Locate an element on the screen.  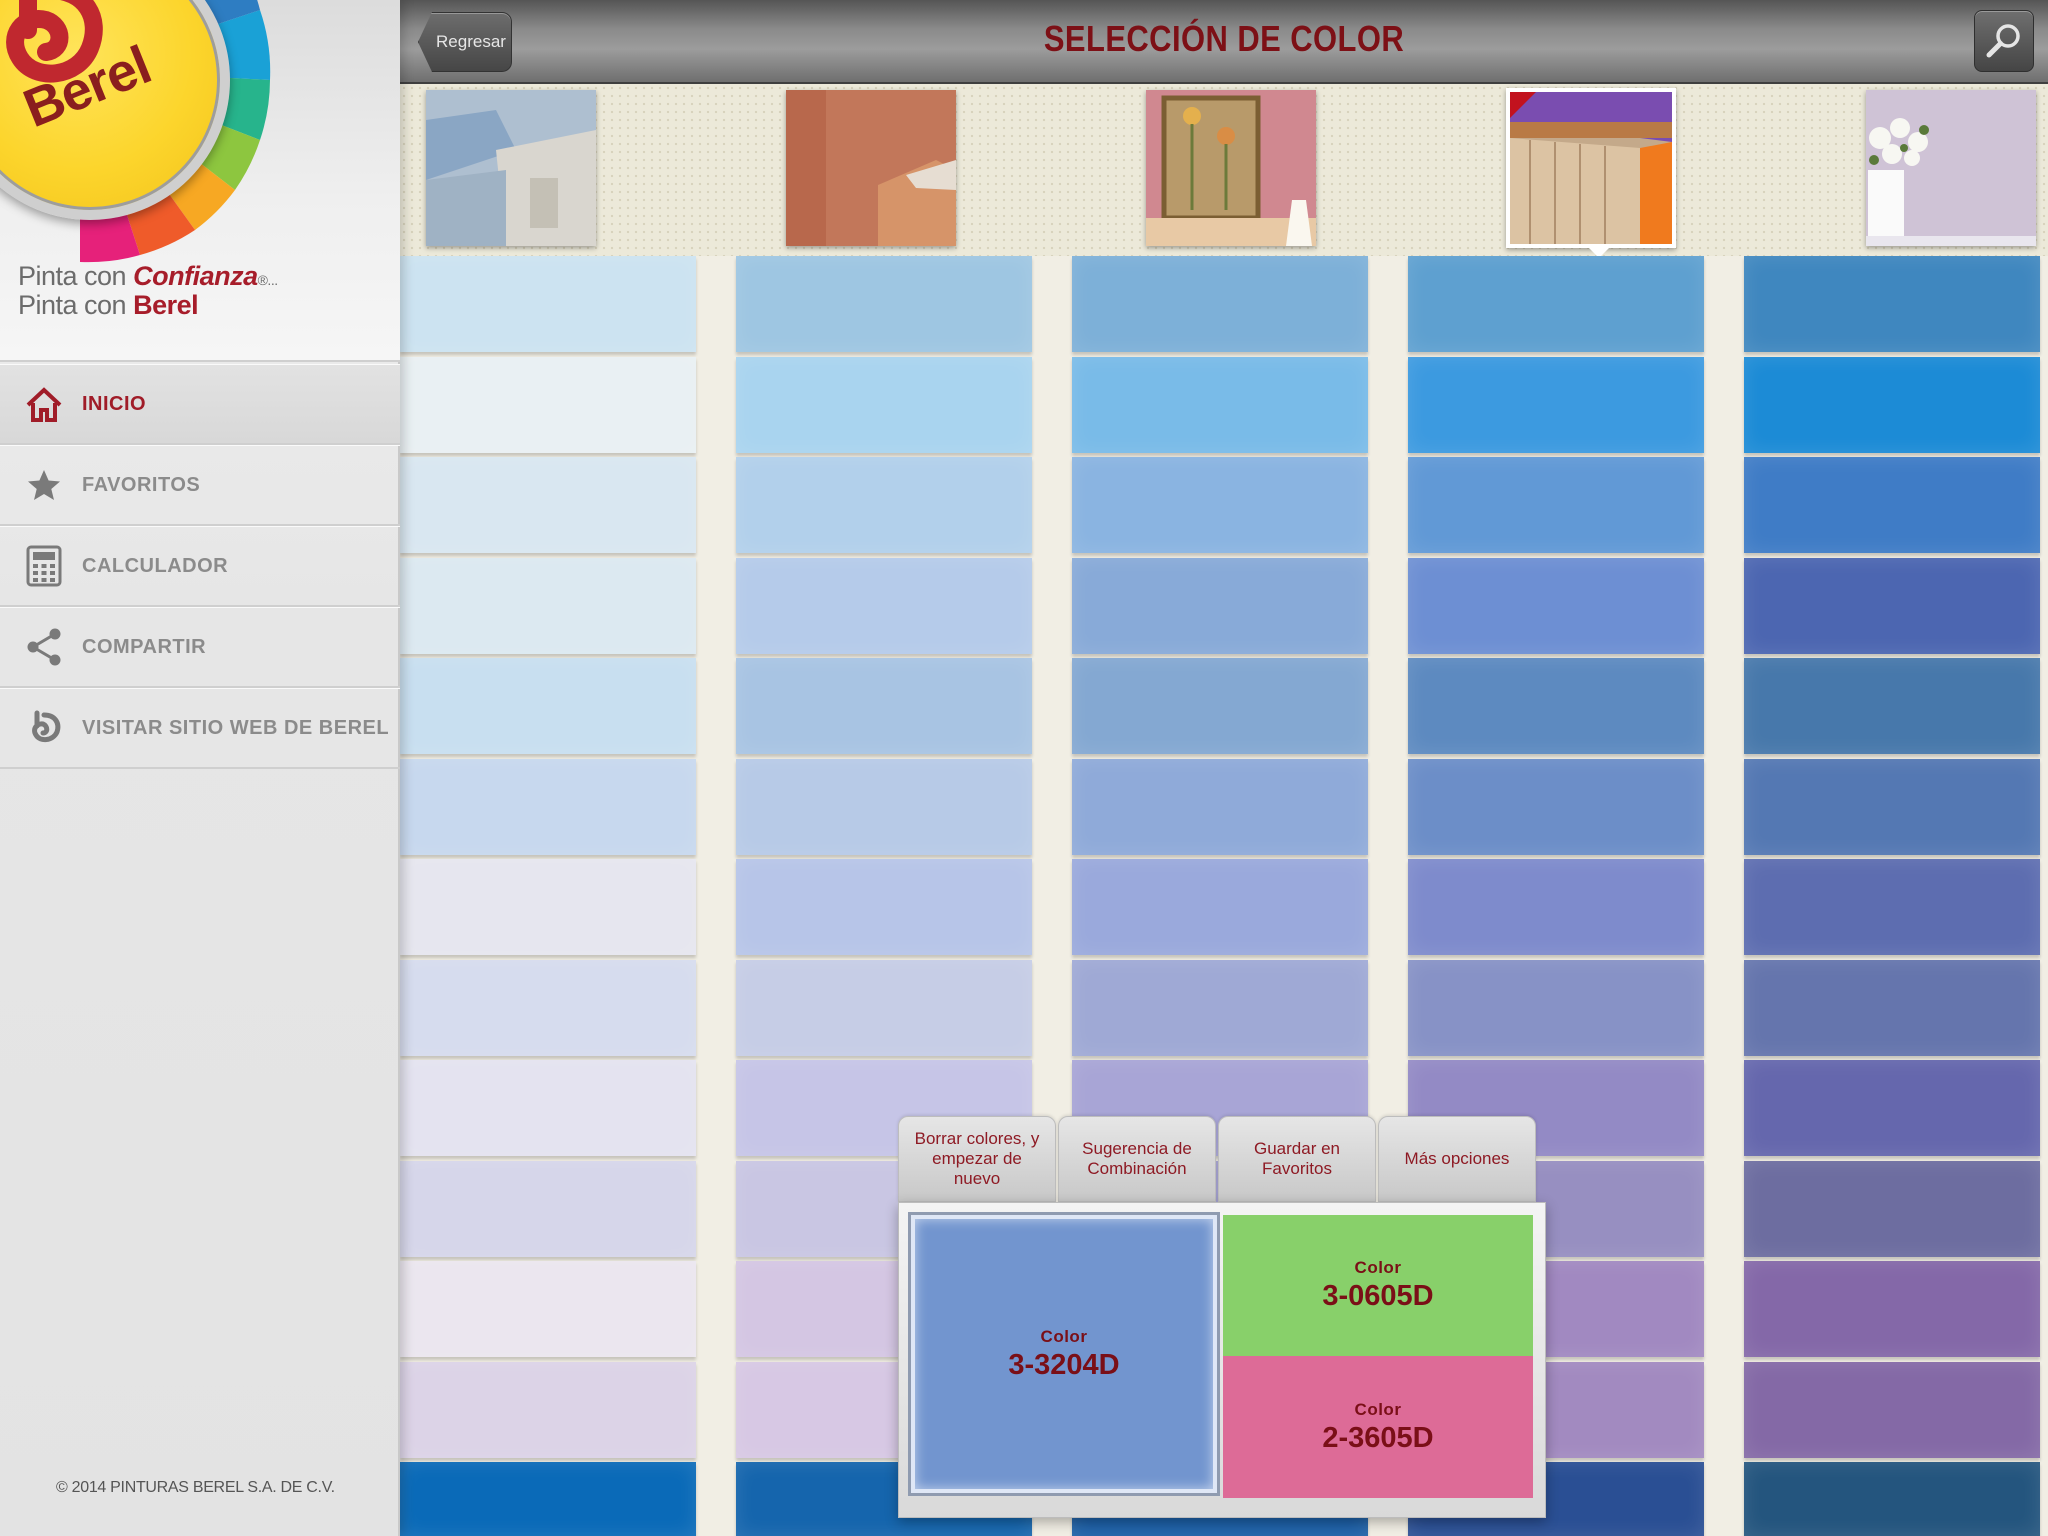
sidebar-item-calculador: CALCULADOR is located at coordinates (200, 566).